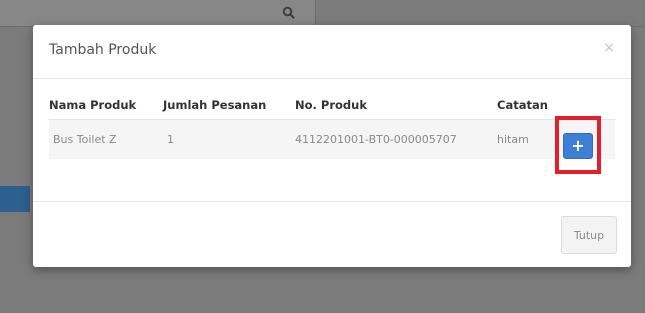 This screenshot has height=313, width=645. Describe the element at coordinates (158, 13) in the screenshot. I see `background-search-bar` at that location.